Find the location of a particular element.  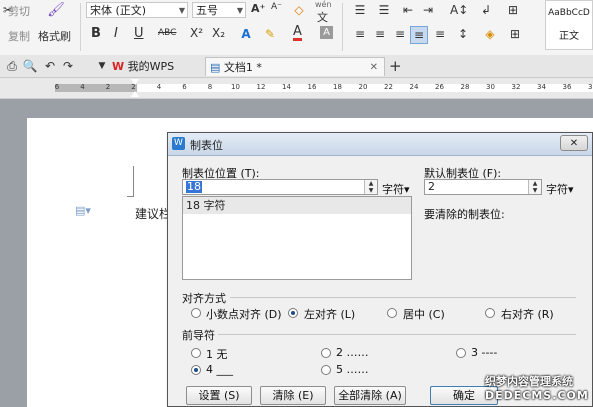

copy-button: 复制 is located at coordinates (19, 36).